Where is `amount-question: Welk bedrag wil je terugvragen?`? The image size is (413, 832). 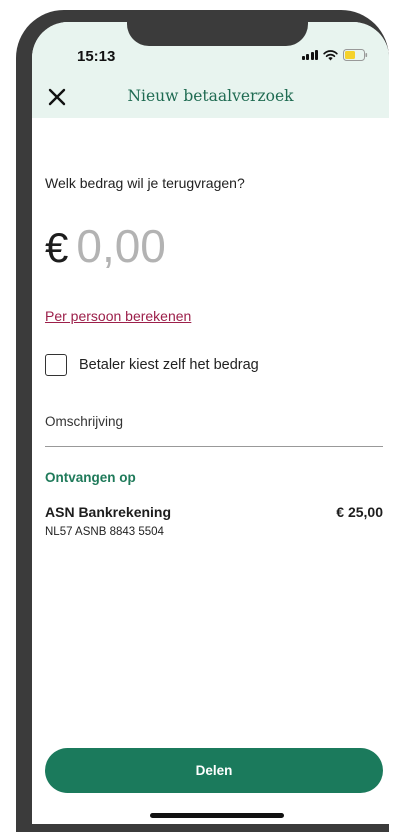 amount-question: Welk bedrag wil je terugvragen? is located at coordinates (145, 183).